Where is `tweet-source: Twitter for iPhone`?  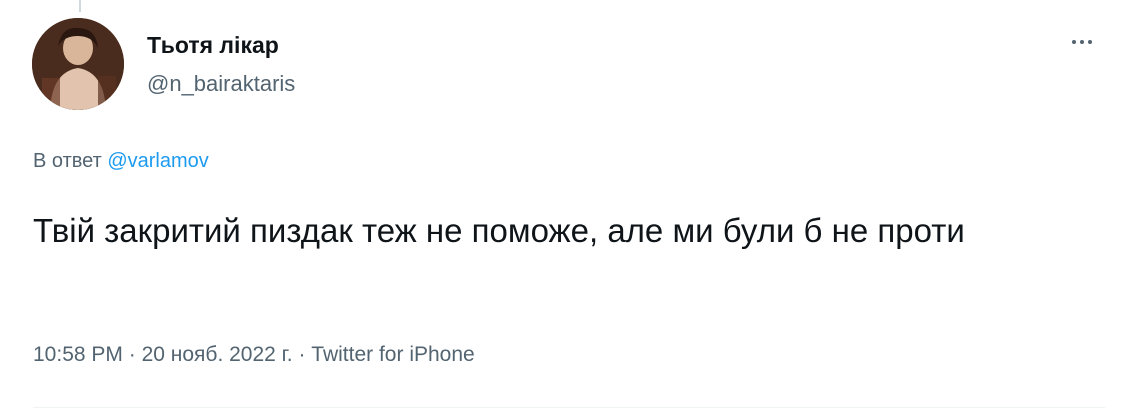 tweet-source: Twitter for iPhone is located at coordinates (392, 354).